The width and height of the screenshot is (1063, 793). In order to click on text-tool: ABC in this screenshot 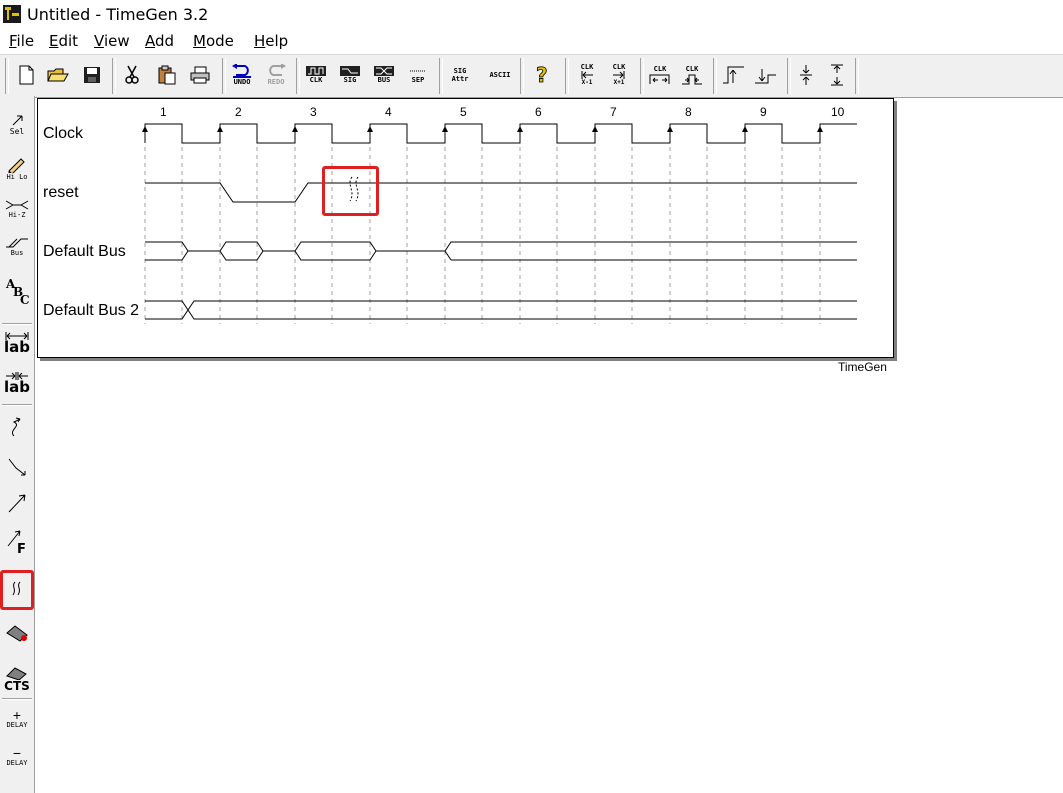, I will do `click(17, 291)`.